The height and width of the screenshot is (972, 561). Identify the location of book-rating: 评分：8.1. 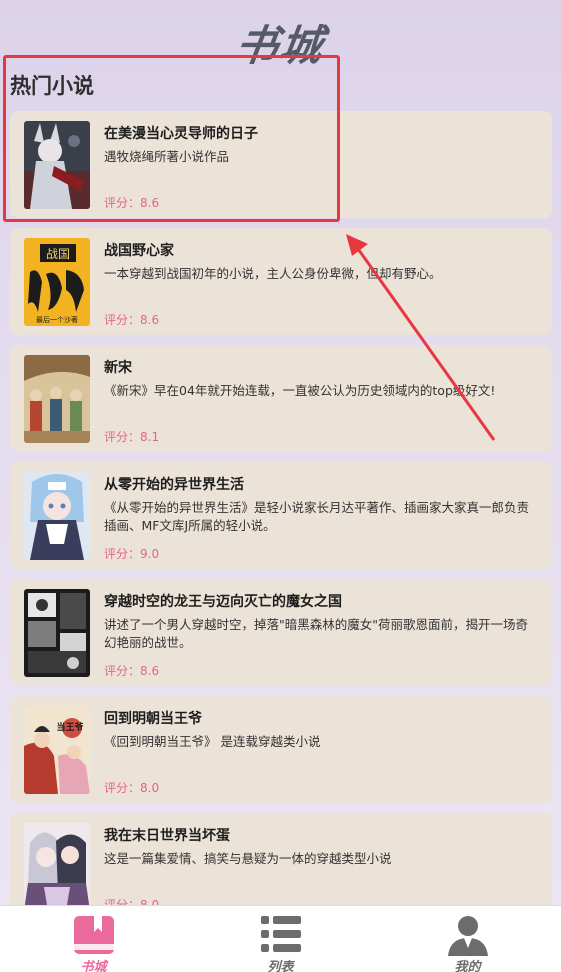
(132, 437).